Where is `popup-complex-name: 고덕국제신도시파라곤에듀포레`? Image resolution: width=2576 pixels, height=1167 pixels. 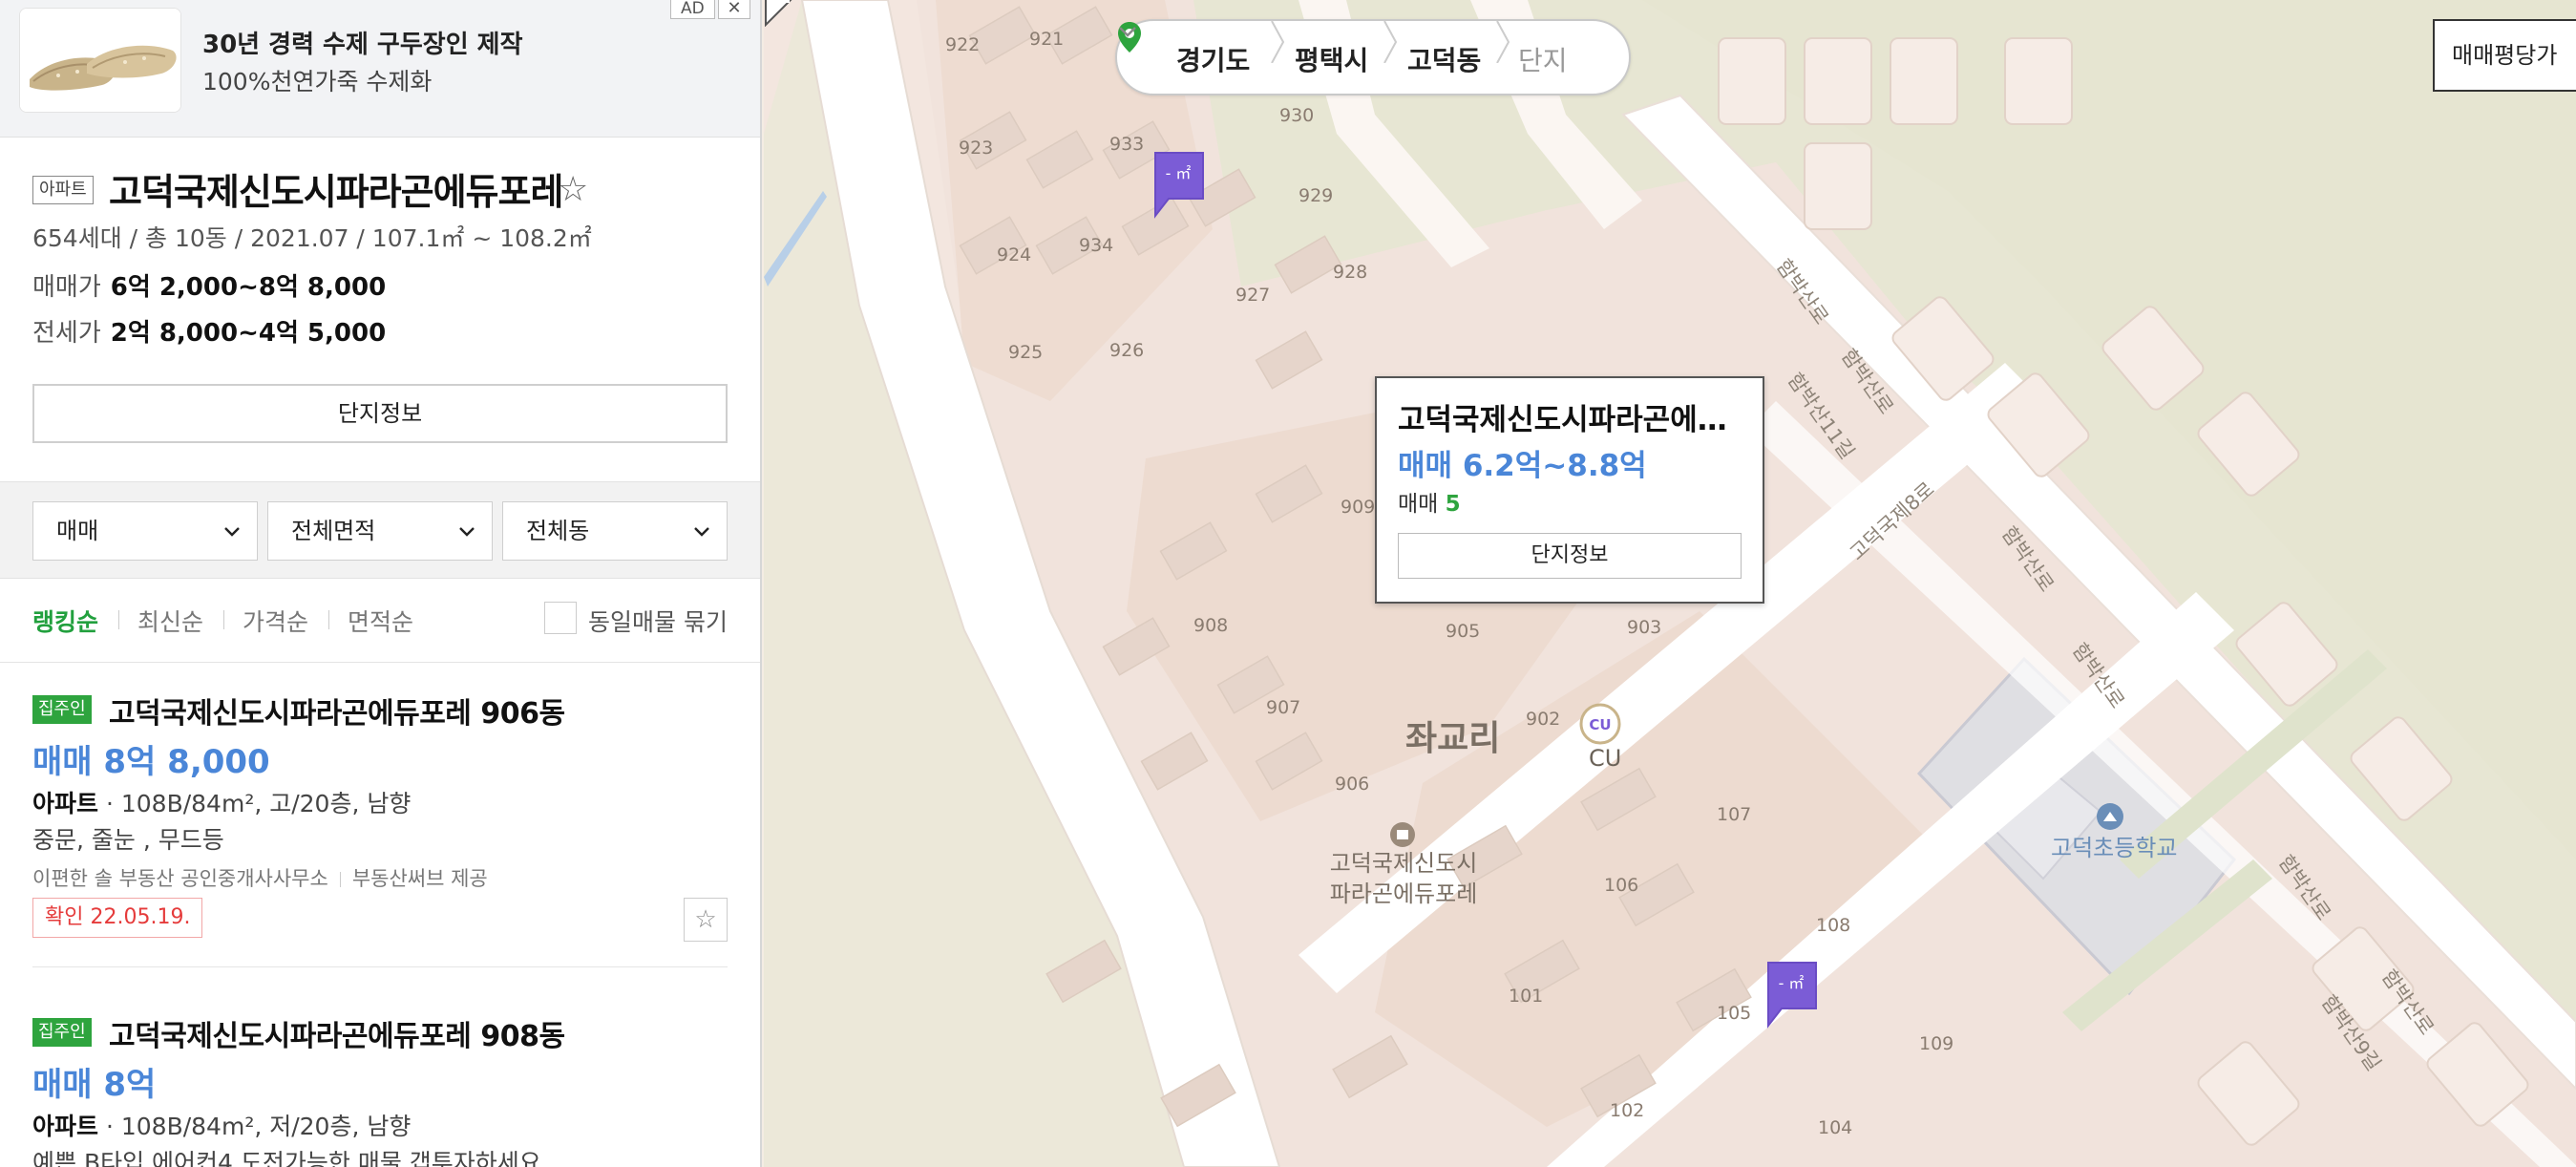 popup-complex-name: 고덕국제신도시파라곤에듀포레 is located at coordinates (1574, 416).